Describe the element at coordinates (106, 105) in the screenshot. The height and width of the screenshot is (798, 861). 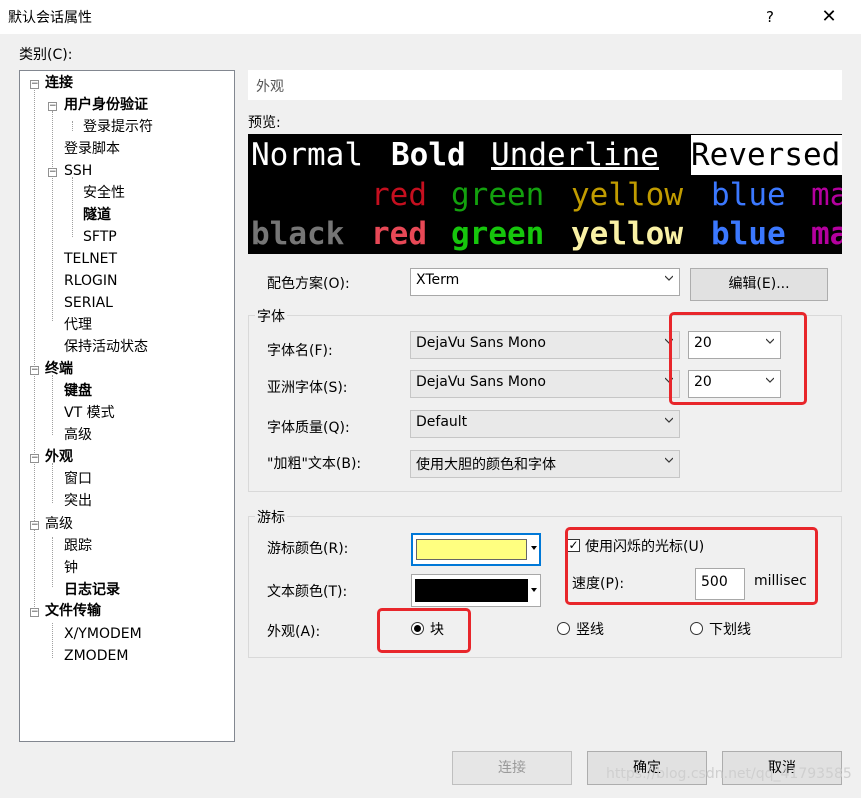
I see `tree-item-auth: 用户身份验证` at that location.